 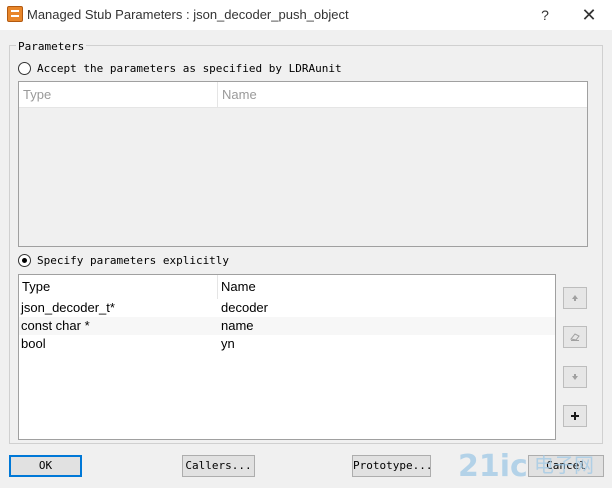 I want to click on eraser-icon, so click(x=575, y=337).